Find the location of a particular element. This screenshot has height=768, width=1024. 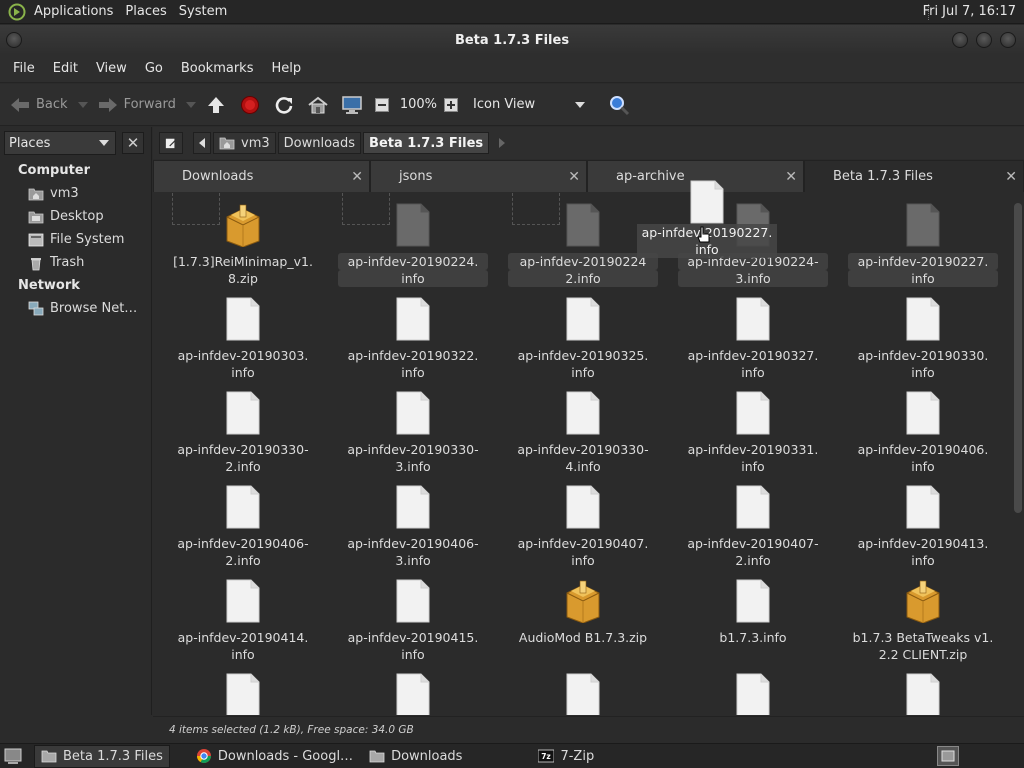

sidebar-item-desktop: Desktop is located at coordinates (75, 216).